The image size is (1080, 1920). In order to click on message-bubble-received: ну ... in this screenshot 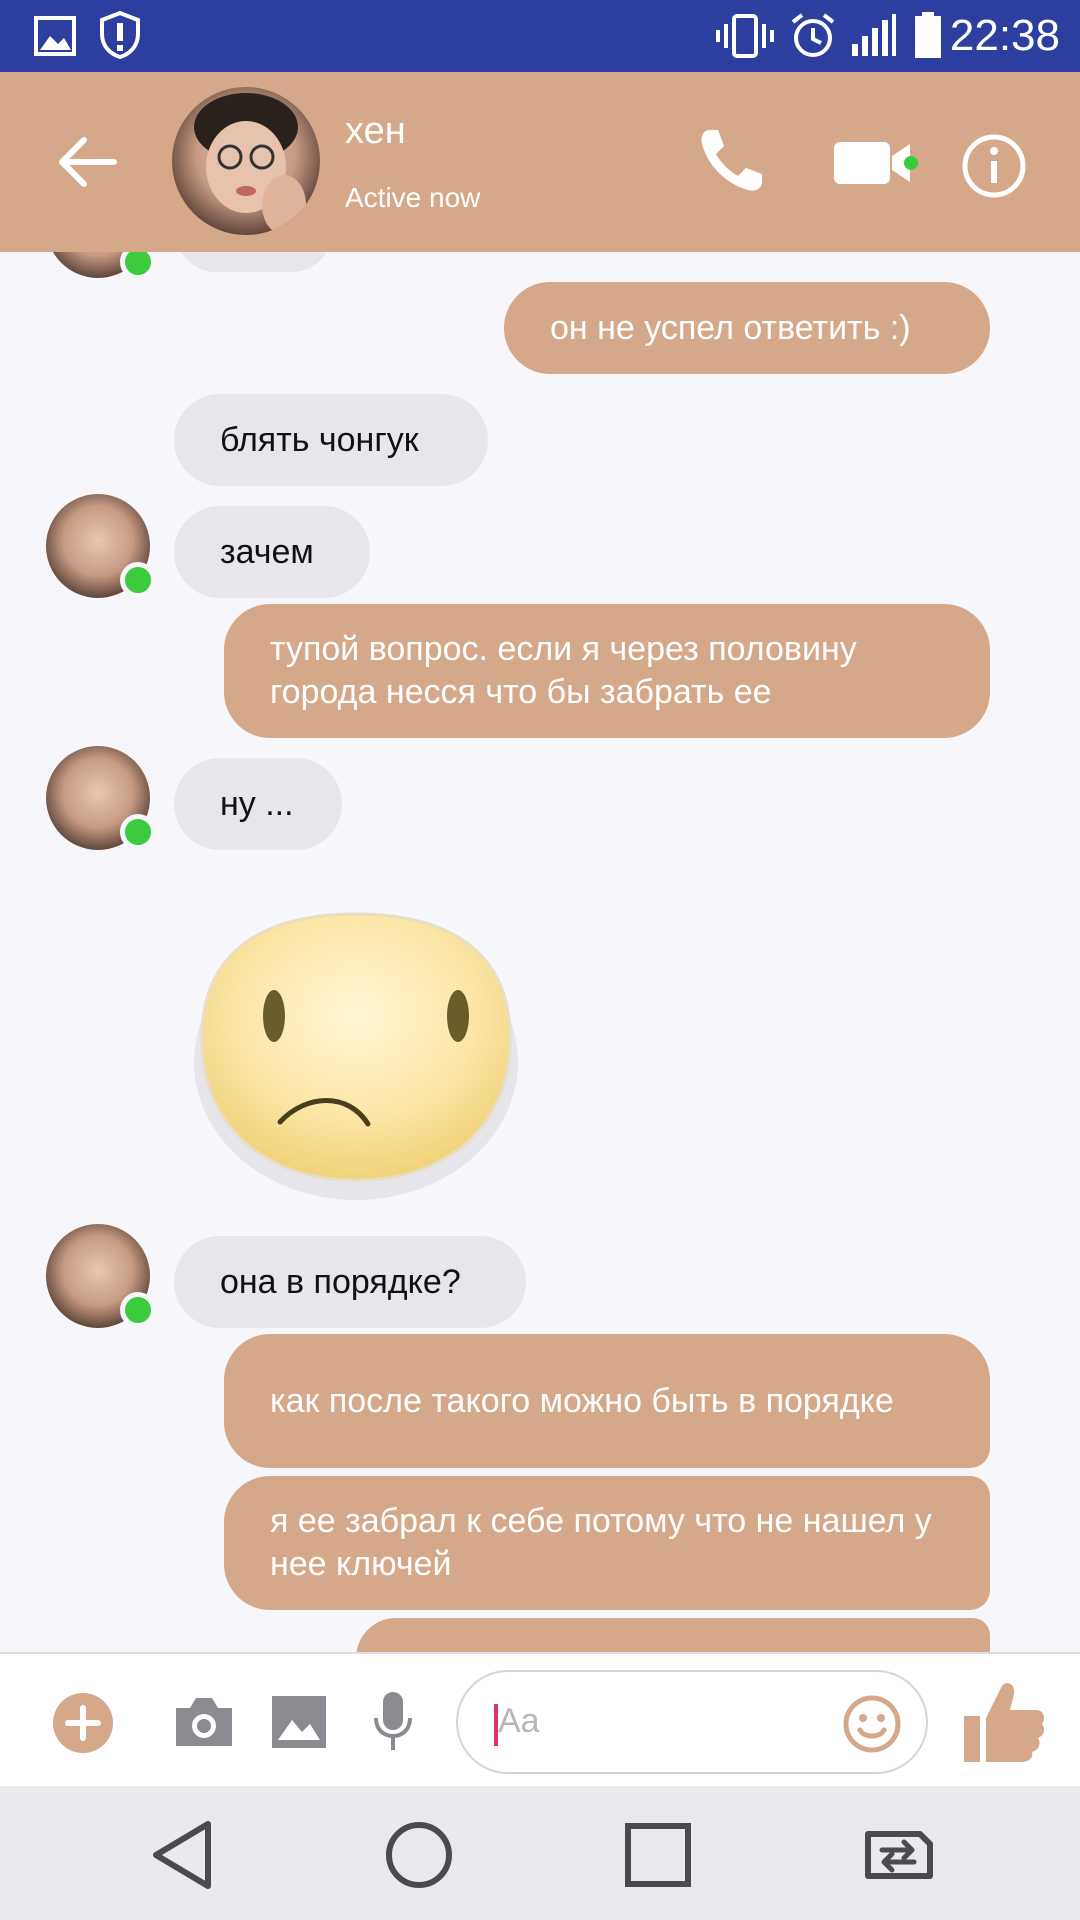, I will do `click(258, 804)`.